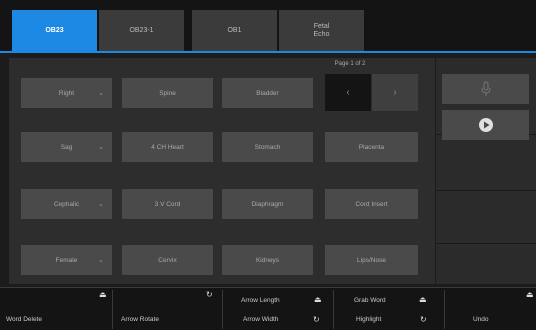 The image size is (536, 330). I want to click on tab-label: OB1, so click(234, 30).